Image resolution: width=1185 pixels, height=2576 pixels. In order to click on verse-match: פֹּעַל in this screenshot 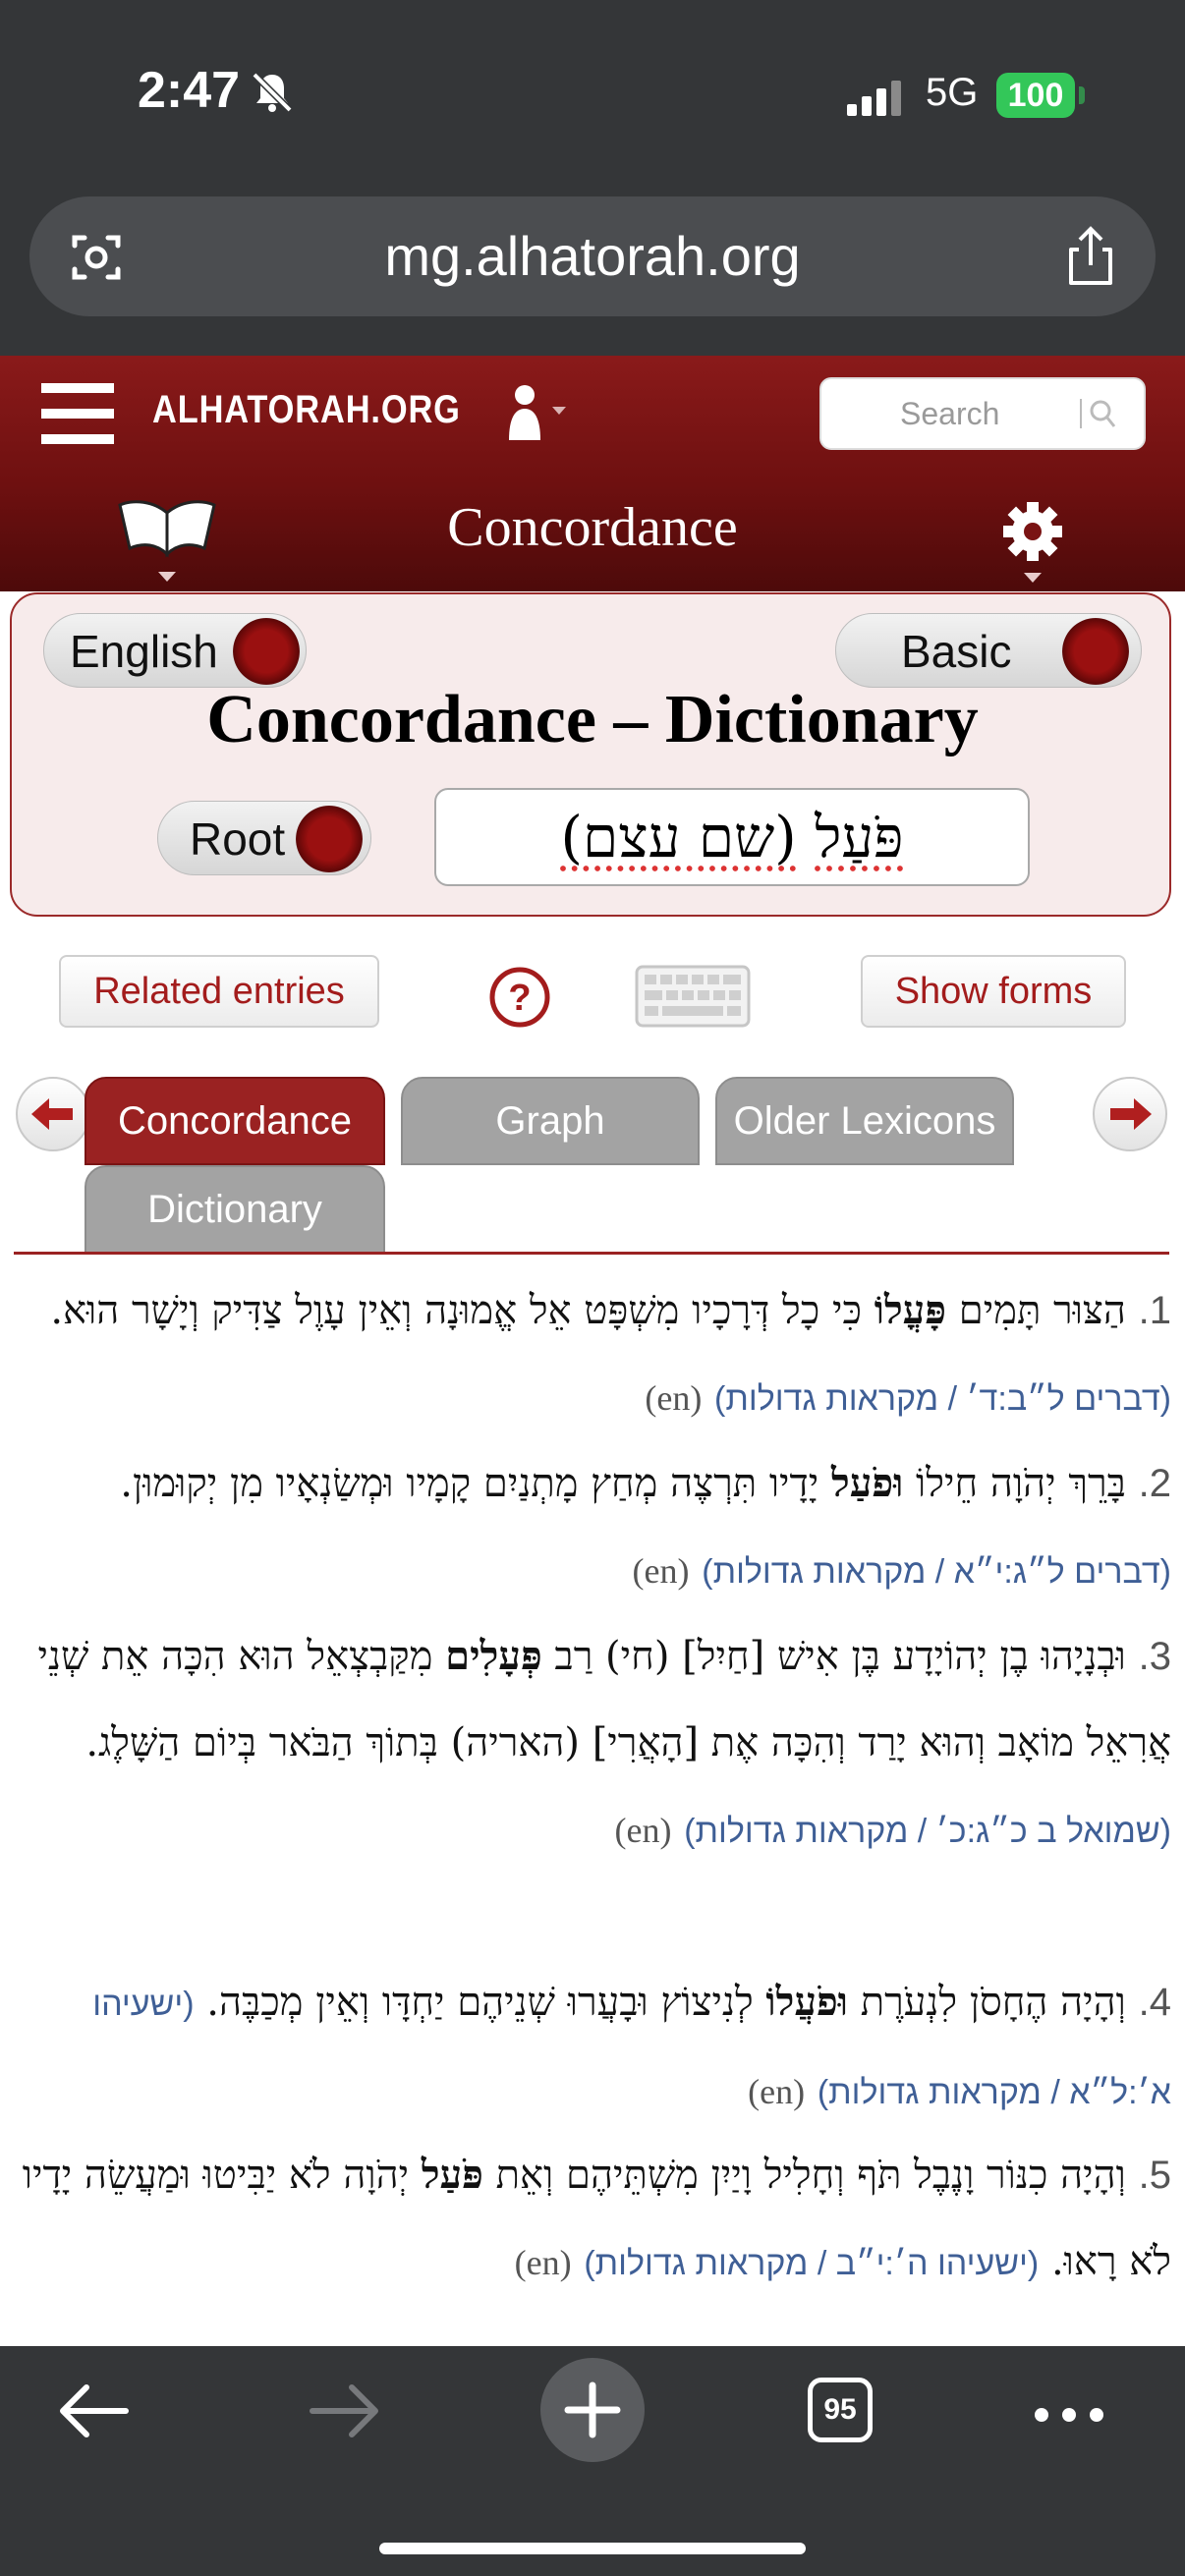, I will do `click(452, 2175)`.